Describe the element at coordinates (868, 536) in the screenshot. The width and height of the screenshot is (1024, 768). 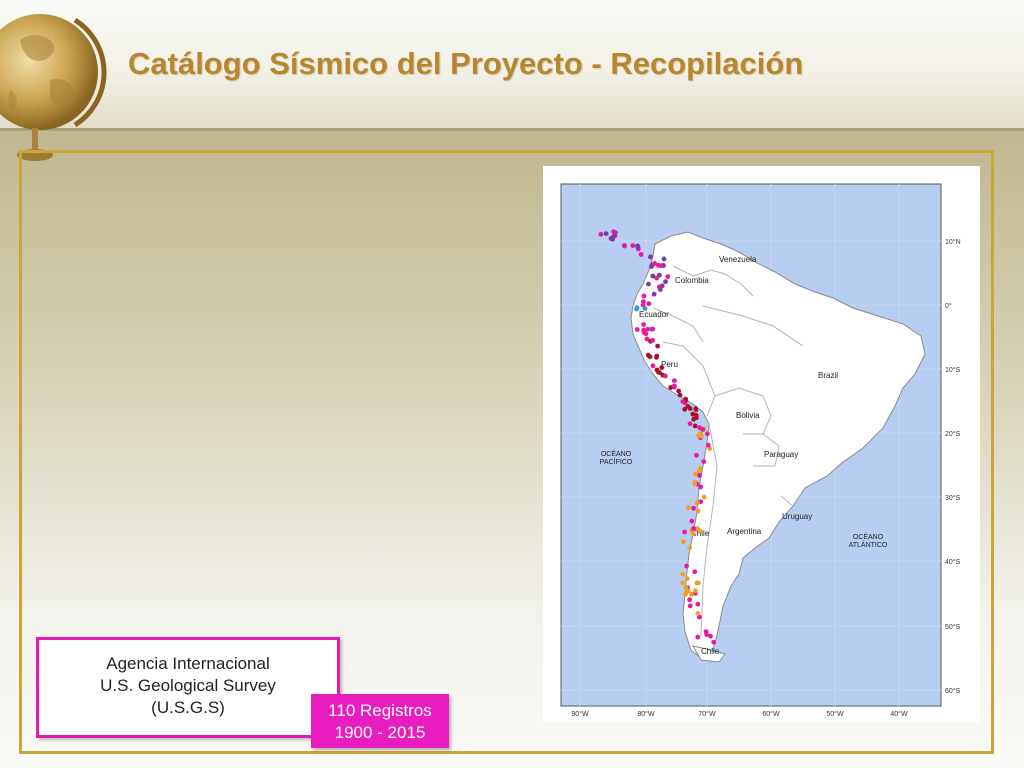
I see `label-atlantic-1: OCÉANO` at that location.